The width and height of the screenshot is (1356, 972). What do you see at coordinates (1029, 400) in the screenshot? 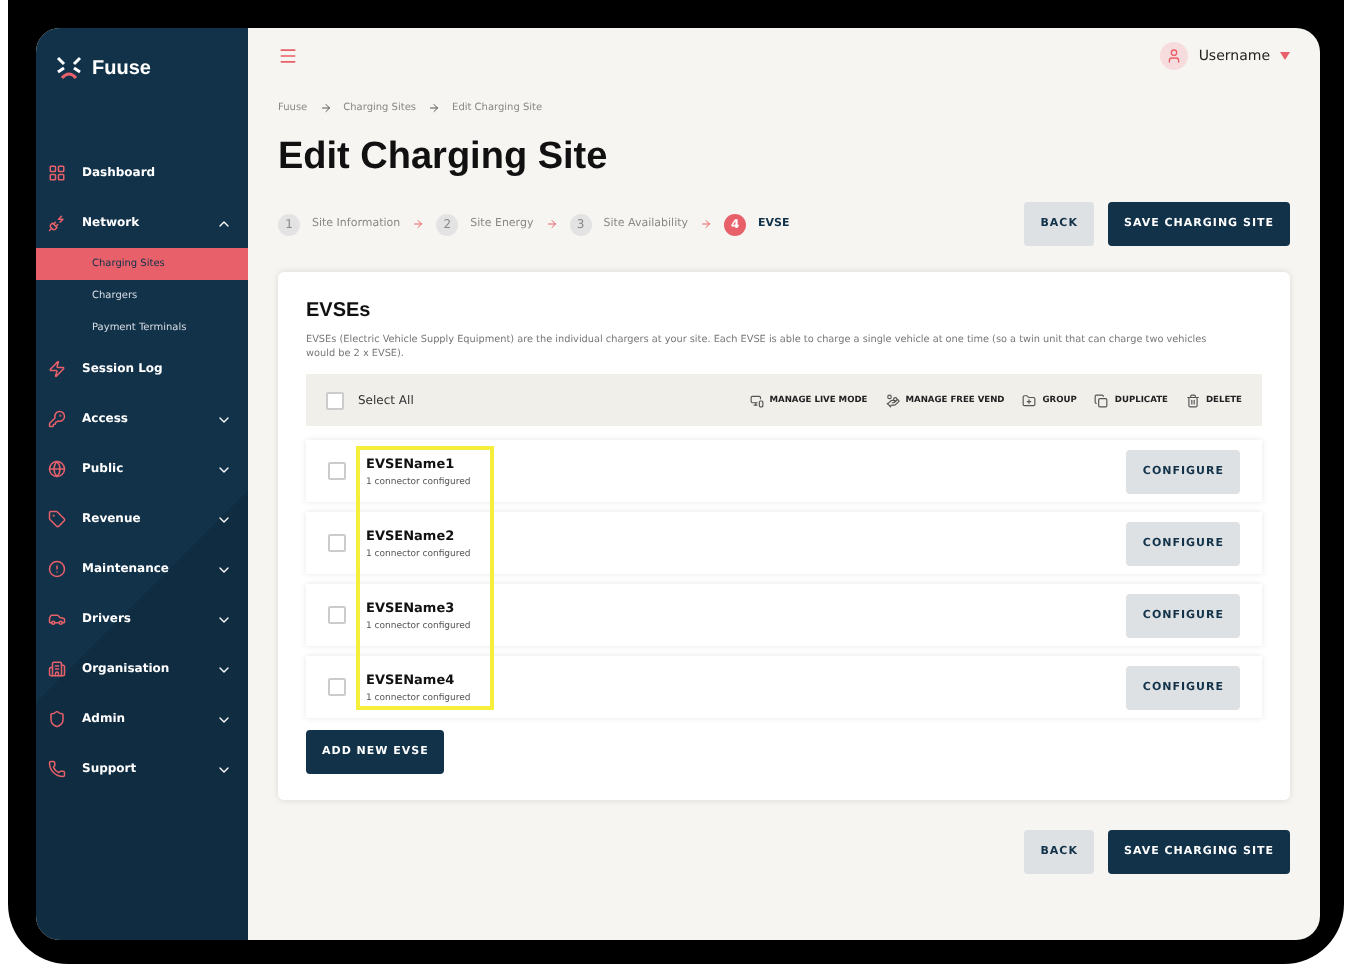
I see `folder-plus-icon` at bounding box center [1029, 400].